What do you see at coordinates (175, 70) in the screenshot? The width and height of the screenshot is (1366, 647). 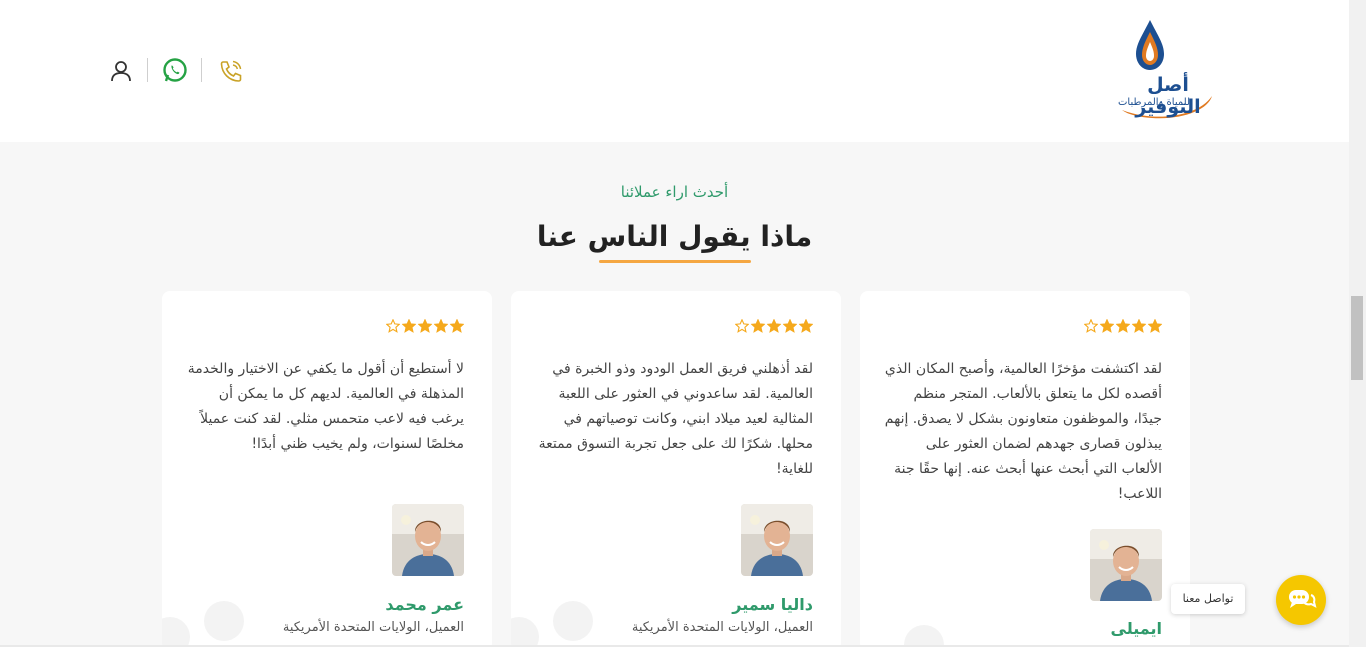 I see `whatsapp-icon` at bounding box center [175, 70].